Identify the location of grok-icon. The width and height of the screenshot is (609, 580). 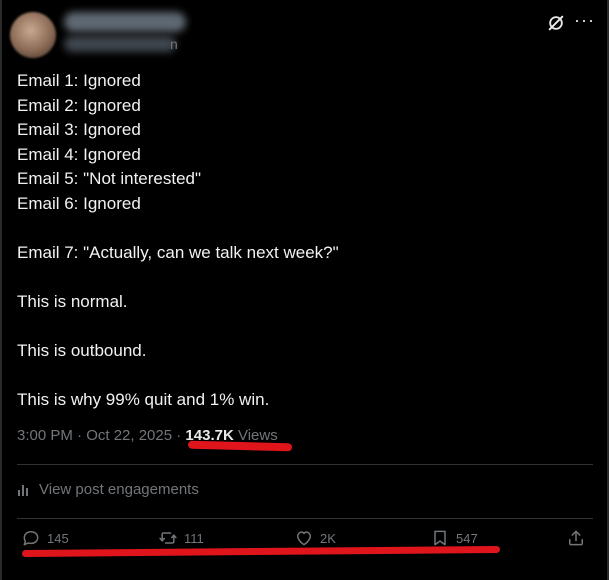
(556, 23).